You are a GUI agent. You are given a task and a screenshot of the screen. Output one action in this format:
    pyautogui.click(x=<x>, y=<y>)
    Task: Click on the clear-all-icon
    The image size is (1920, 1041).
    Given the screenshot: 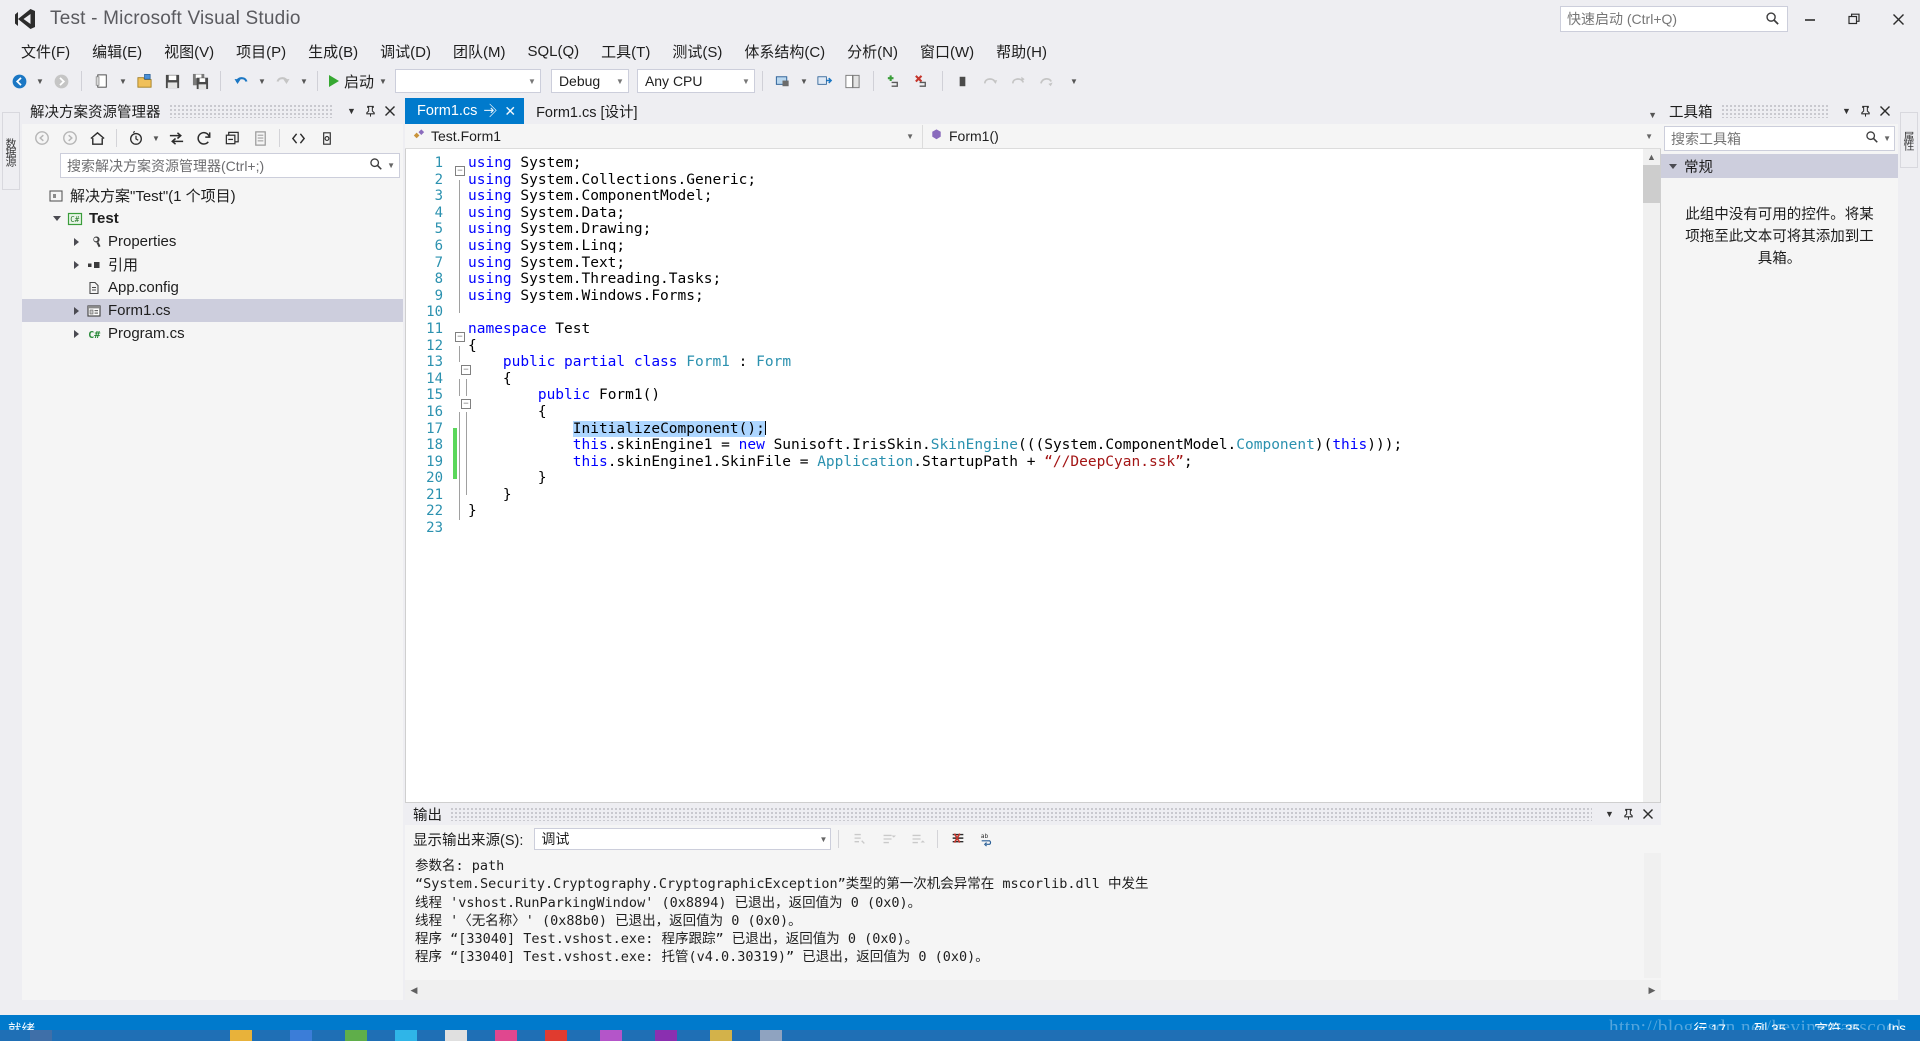 What is the action you would take?
    pyautogui.click(x=958, y=839)
    